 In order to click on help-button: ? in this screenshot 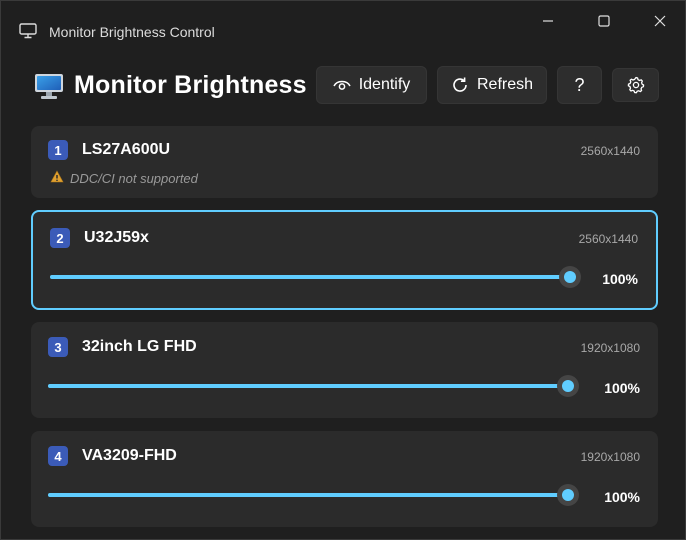, I will do `click(579, 85)`.